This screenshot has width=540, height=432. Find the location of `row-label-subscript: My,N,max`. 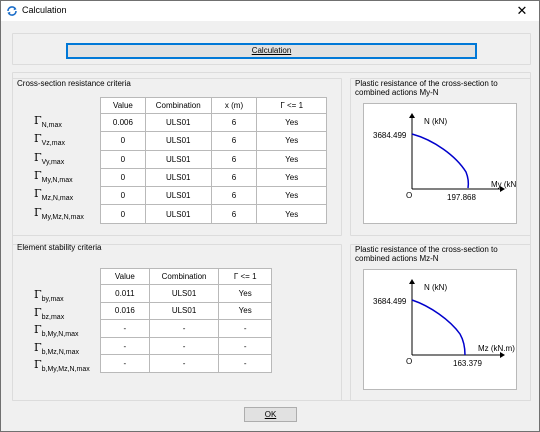

row-label-subscript: My,N,max is located at coordinates (57, 180).